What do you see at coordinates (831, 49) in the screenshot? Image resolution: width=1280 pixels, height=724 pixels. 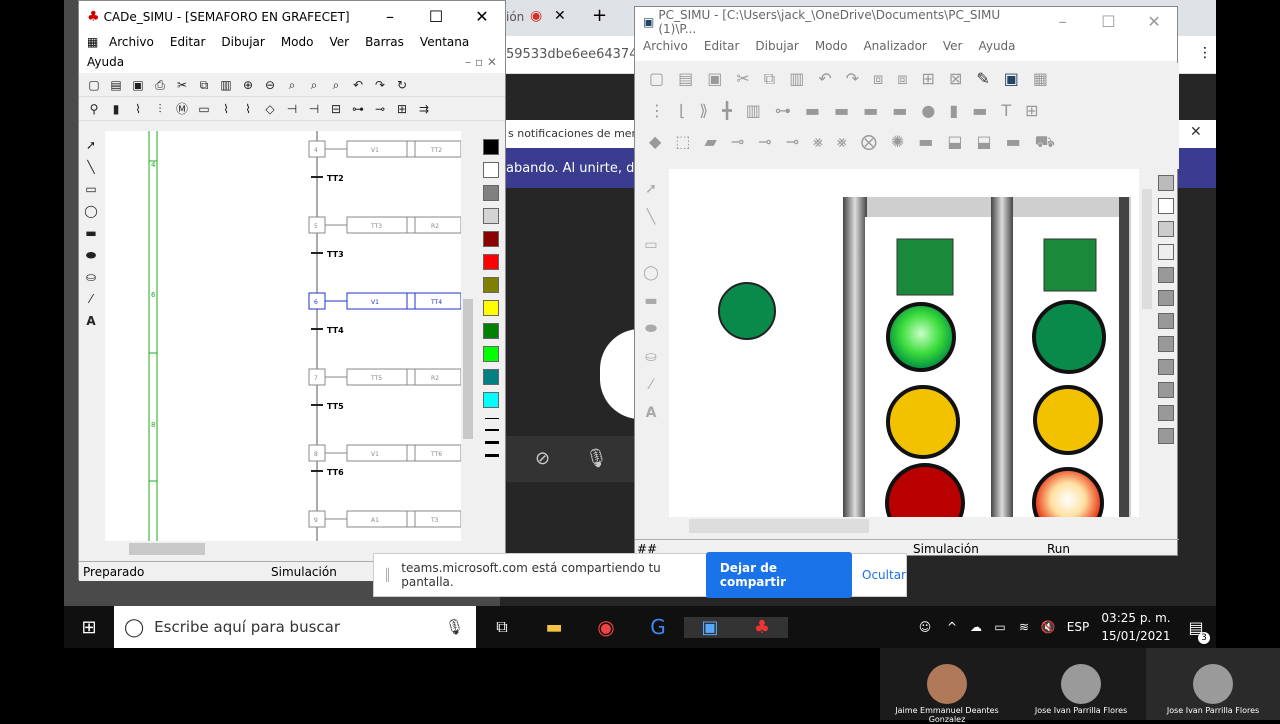 I see `menu-modo: Modo` at bounding box center [831, 49].